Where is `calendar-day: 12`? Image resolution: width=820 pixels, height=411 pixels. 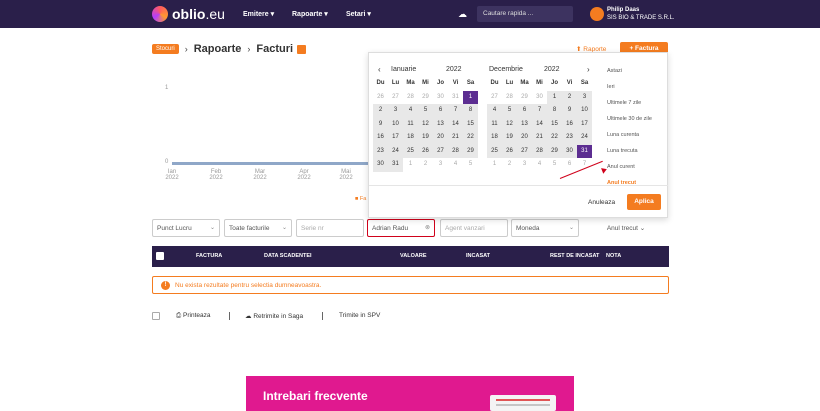
calendar-day: 12 is located at coordinates (425, 124).